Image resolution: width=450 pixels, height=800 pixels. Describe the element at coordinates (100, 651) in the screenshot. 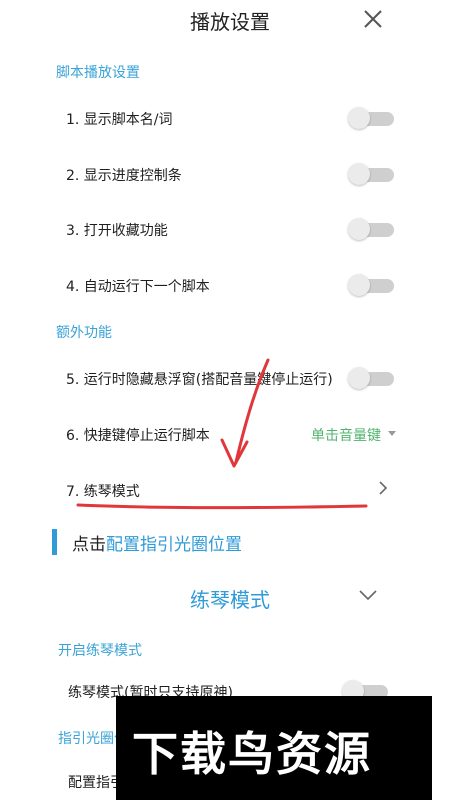

I see `section-practice-enable: 开启练琴模式` at that location.